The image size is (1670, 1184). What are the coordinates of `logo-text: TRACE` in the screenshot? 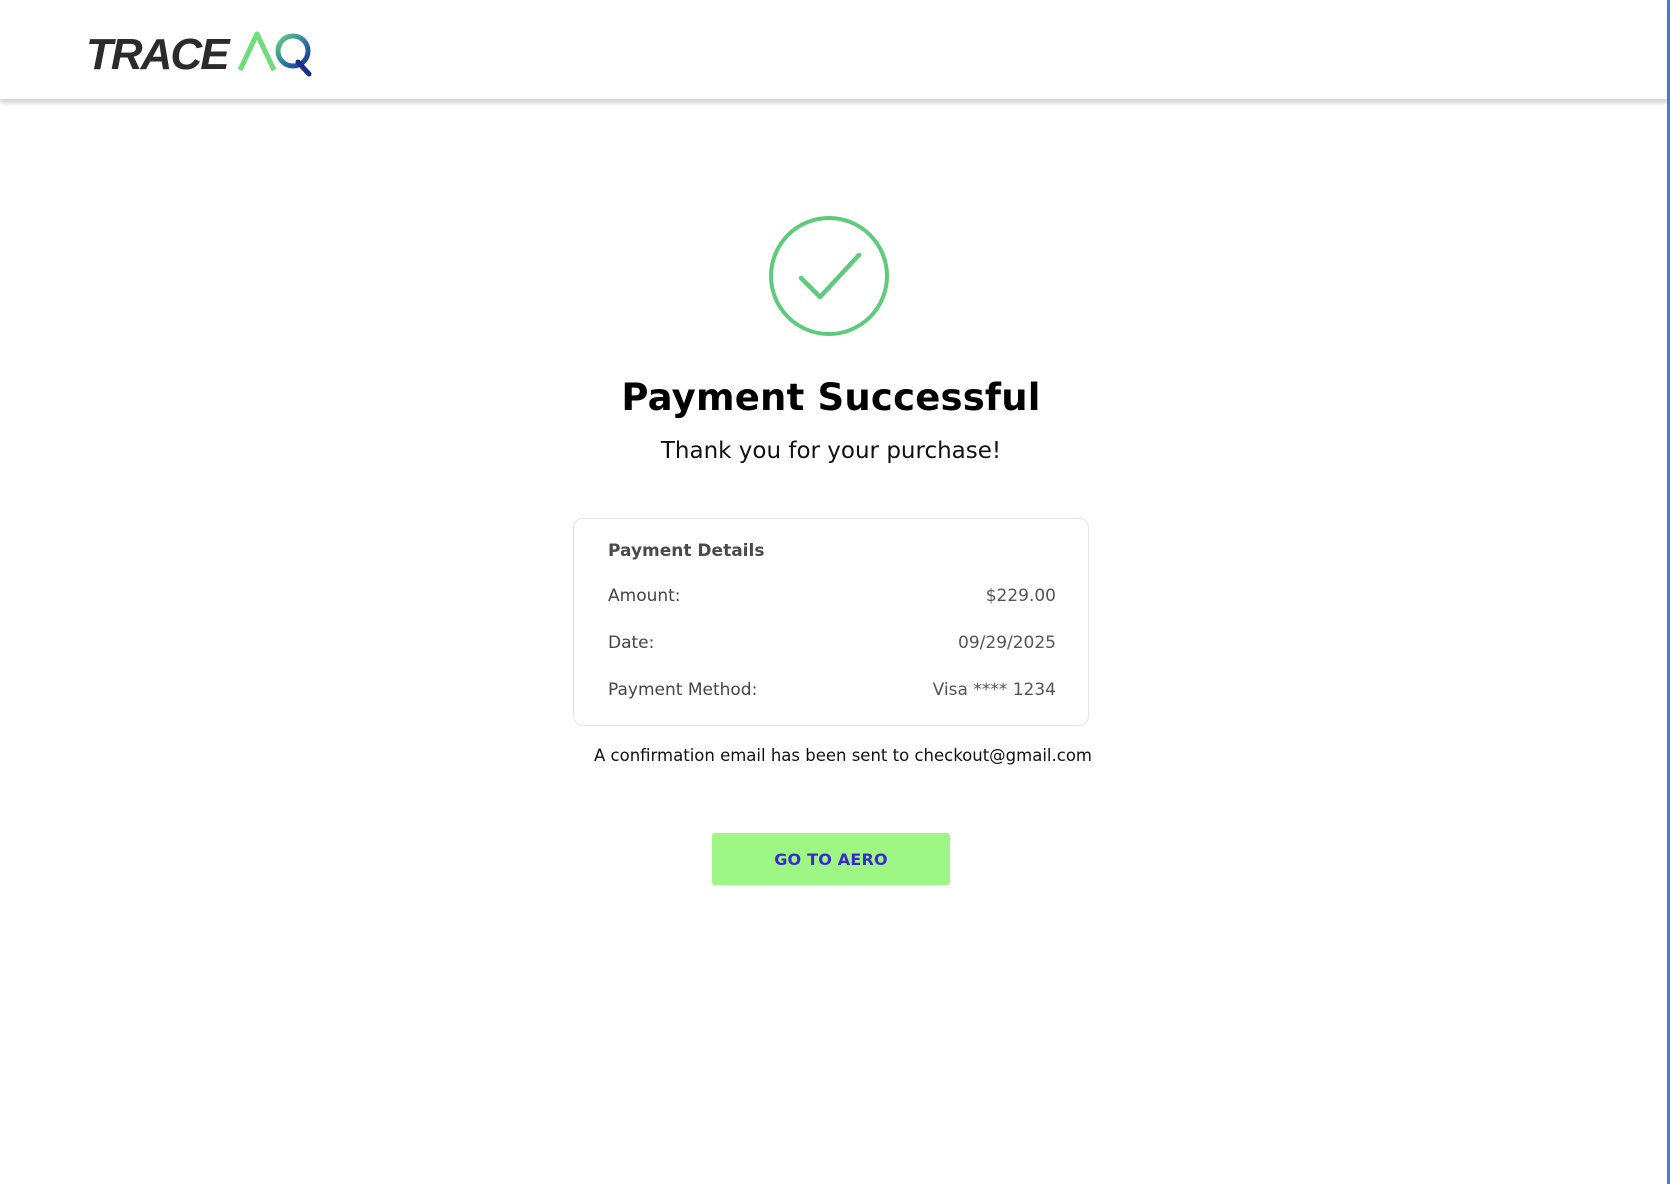 It's located at (158, 54).